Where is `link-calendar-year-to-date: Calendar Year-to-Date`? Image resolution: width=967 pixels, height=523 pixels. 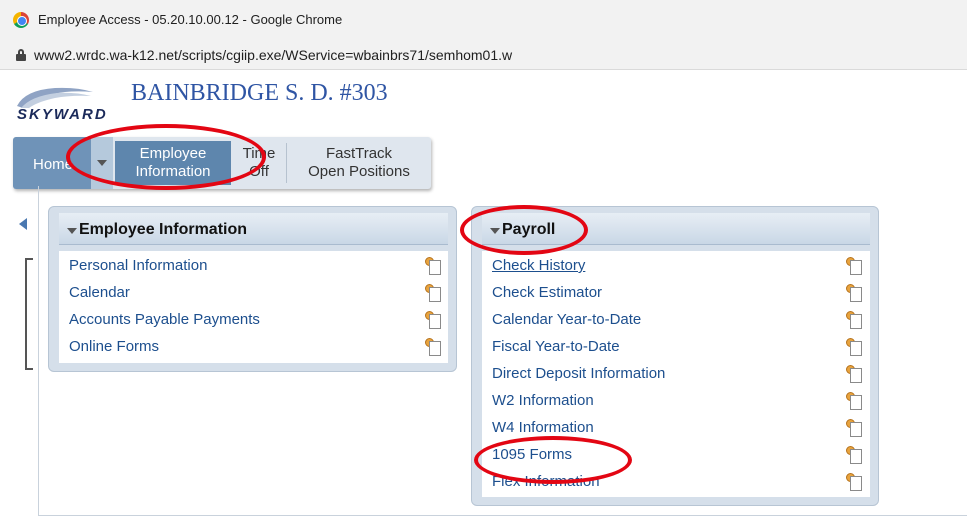
link-calendar-year-to-date: Calendar Year-to-Date is located at coordinates (566, 319).